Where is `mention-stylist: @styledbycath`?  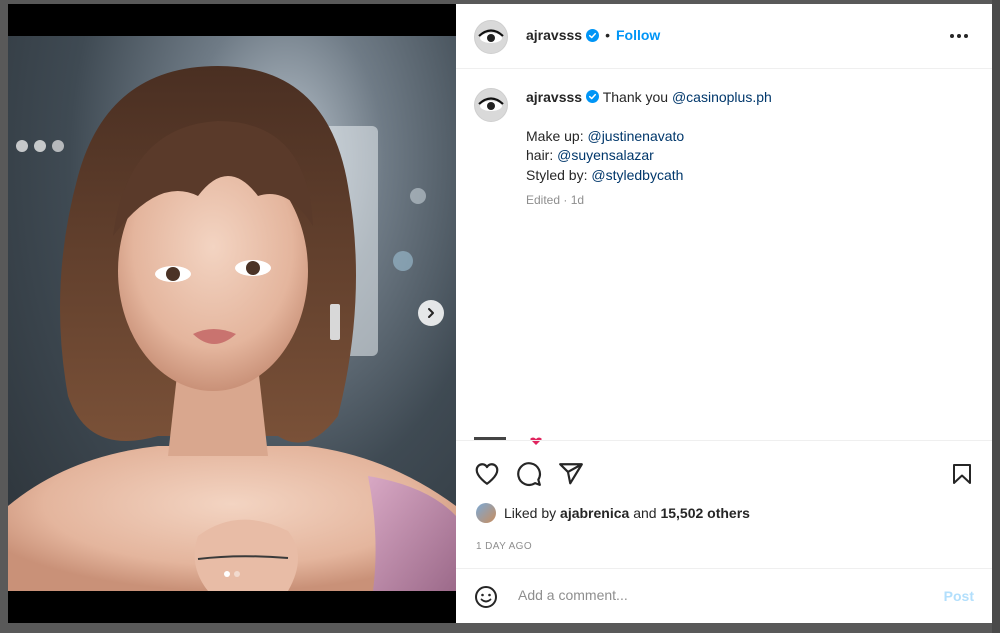
mention-stylist: @styledbycath is located at coordinates (637, 175).